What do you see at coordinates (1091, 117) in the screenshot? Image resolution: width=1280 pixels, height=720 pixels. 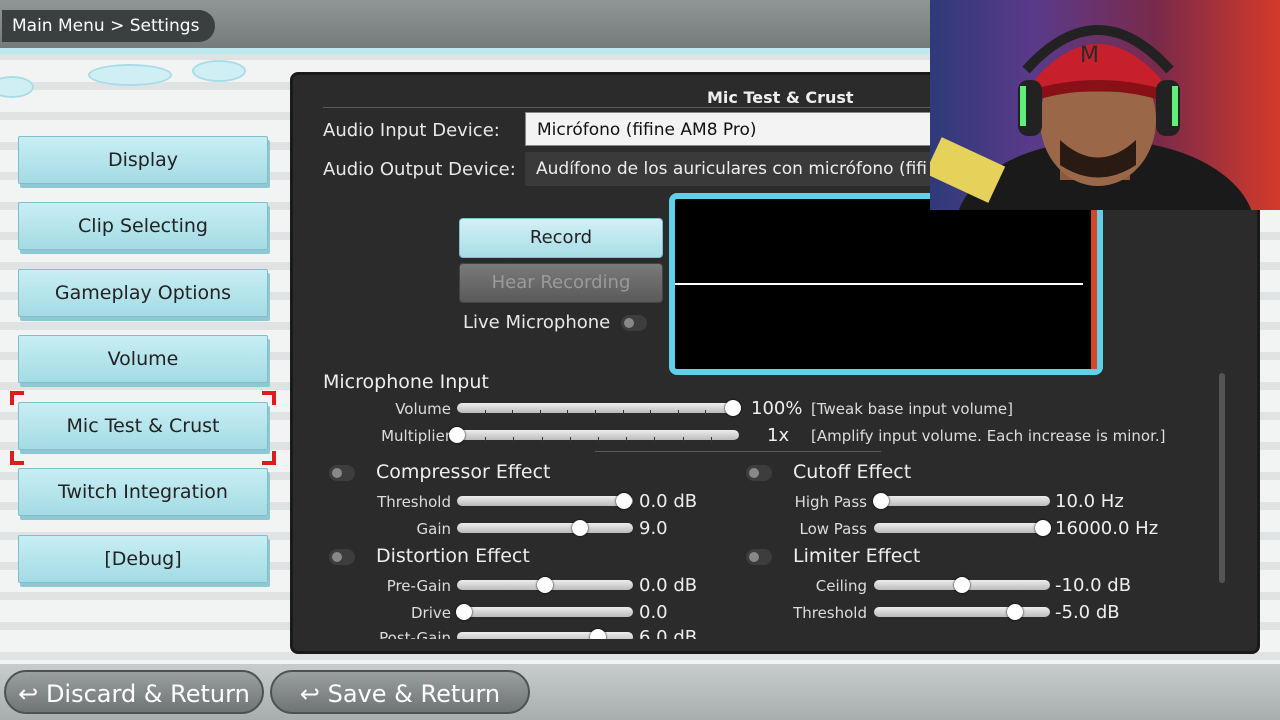 I see `streamer-webcam-image: M` at bounding box center [1091, 117].